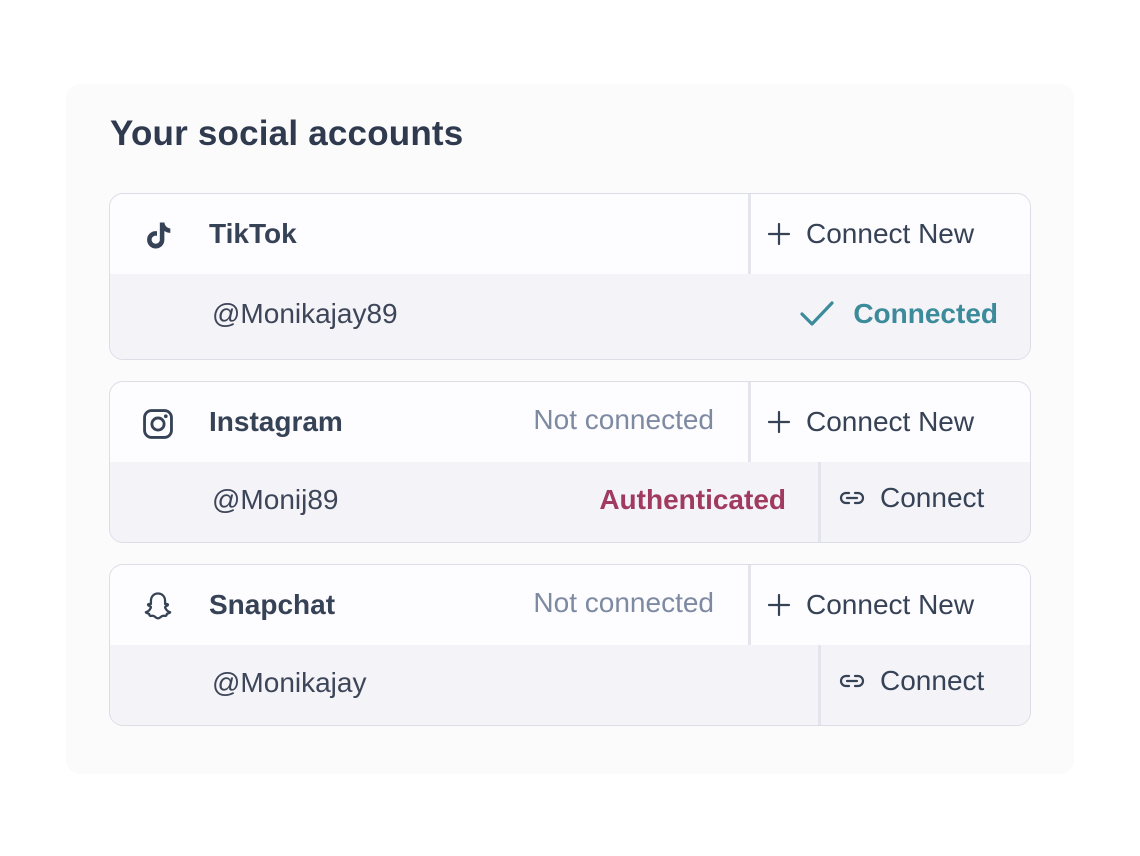 The image size is (1140, 856). Describe the element at coordinates (289, 682) in the screenshot. I see `account-handle: @Monikajay` at that location.